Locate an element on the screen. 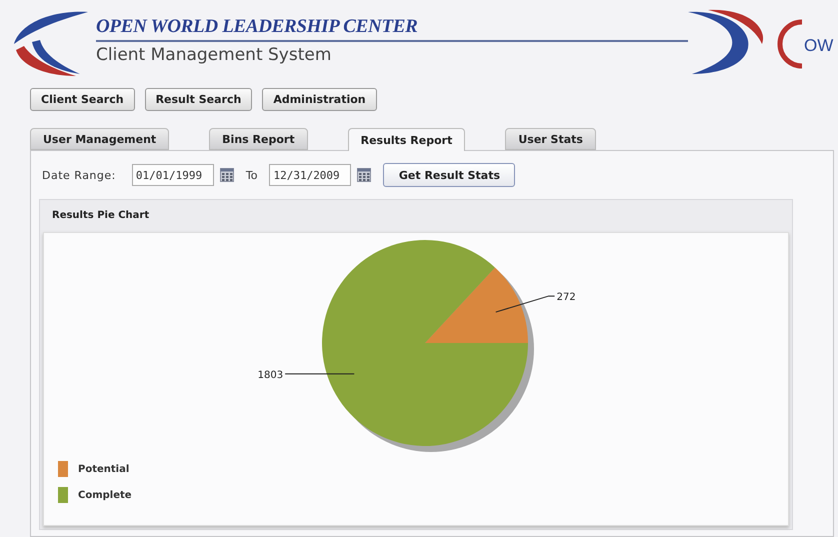  nav-button: Client Search is located at coordinates (82, 99).